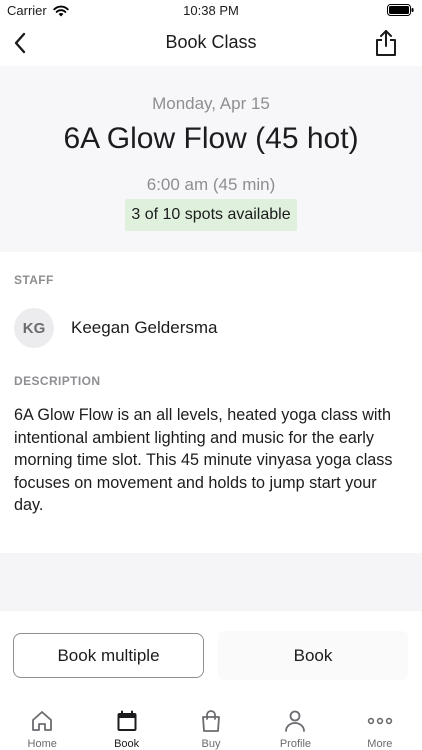  I want to click on staff-row: KG Keegan Geldersma, so click(115, 328).